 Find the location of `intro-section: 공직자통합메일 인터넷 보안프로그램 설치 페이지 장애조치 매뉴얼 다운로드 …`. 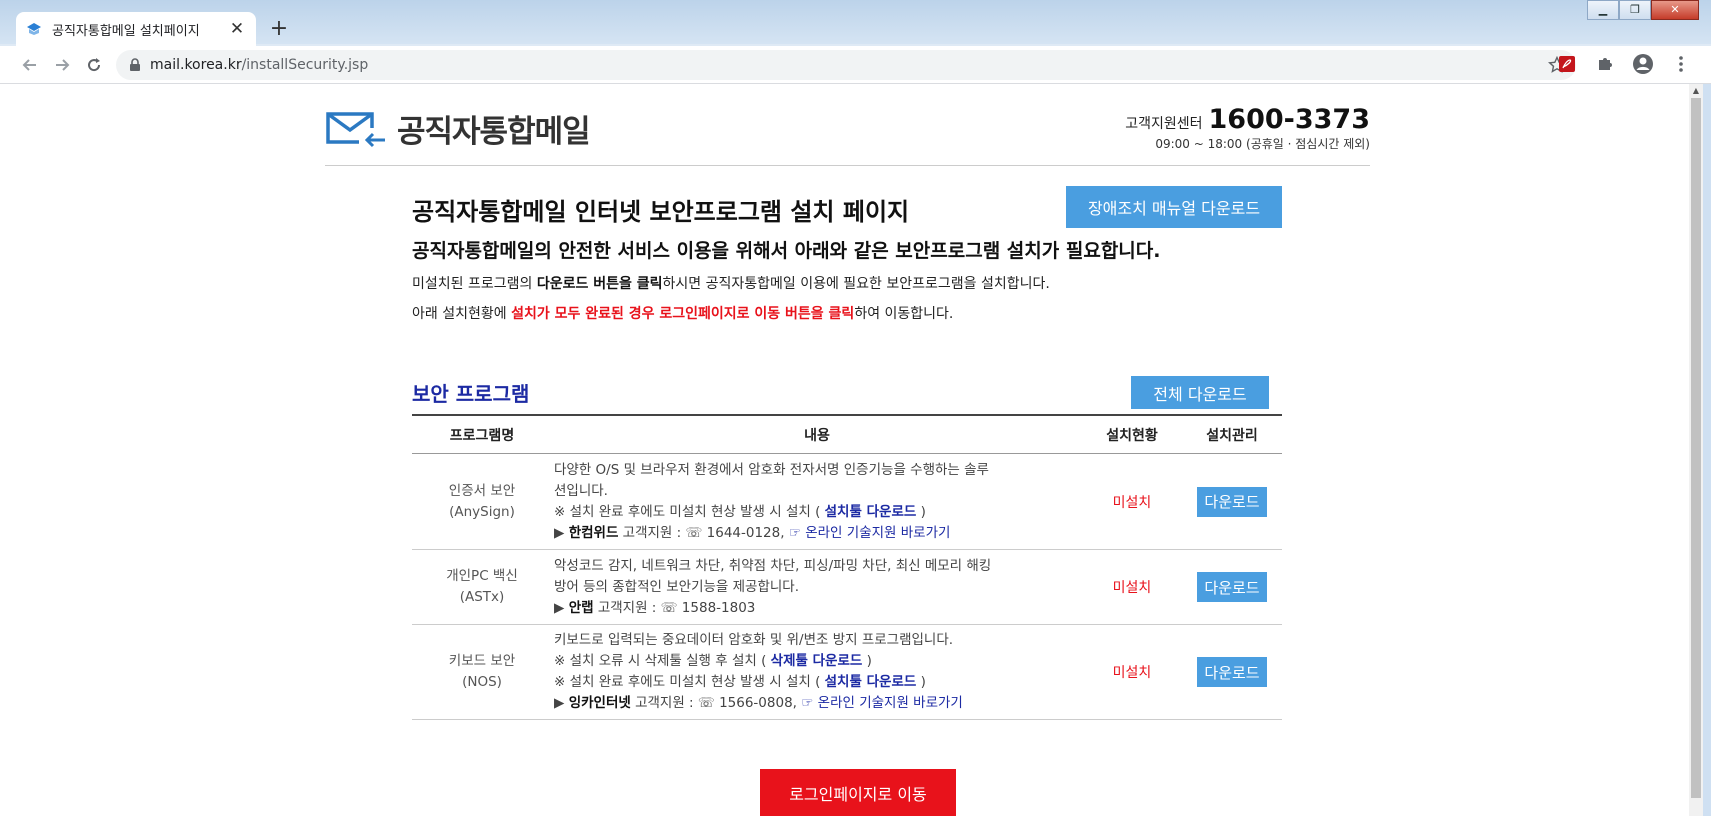

intro-section: 공직자통합메일 인터넷 보안프로그램 설치 페이지 장애조치 매뉴얼 다운로드 … is located at coordinates (847, 261).